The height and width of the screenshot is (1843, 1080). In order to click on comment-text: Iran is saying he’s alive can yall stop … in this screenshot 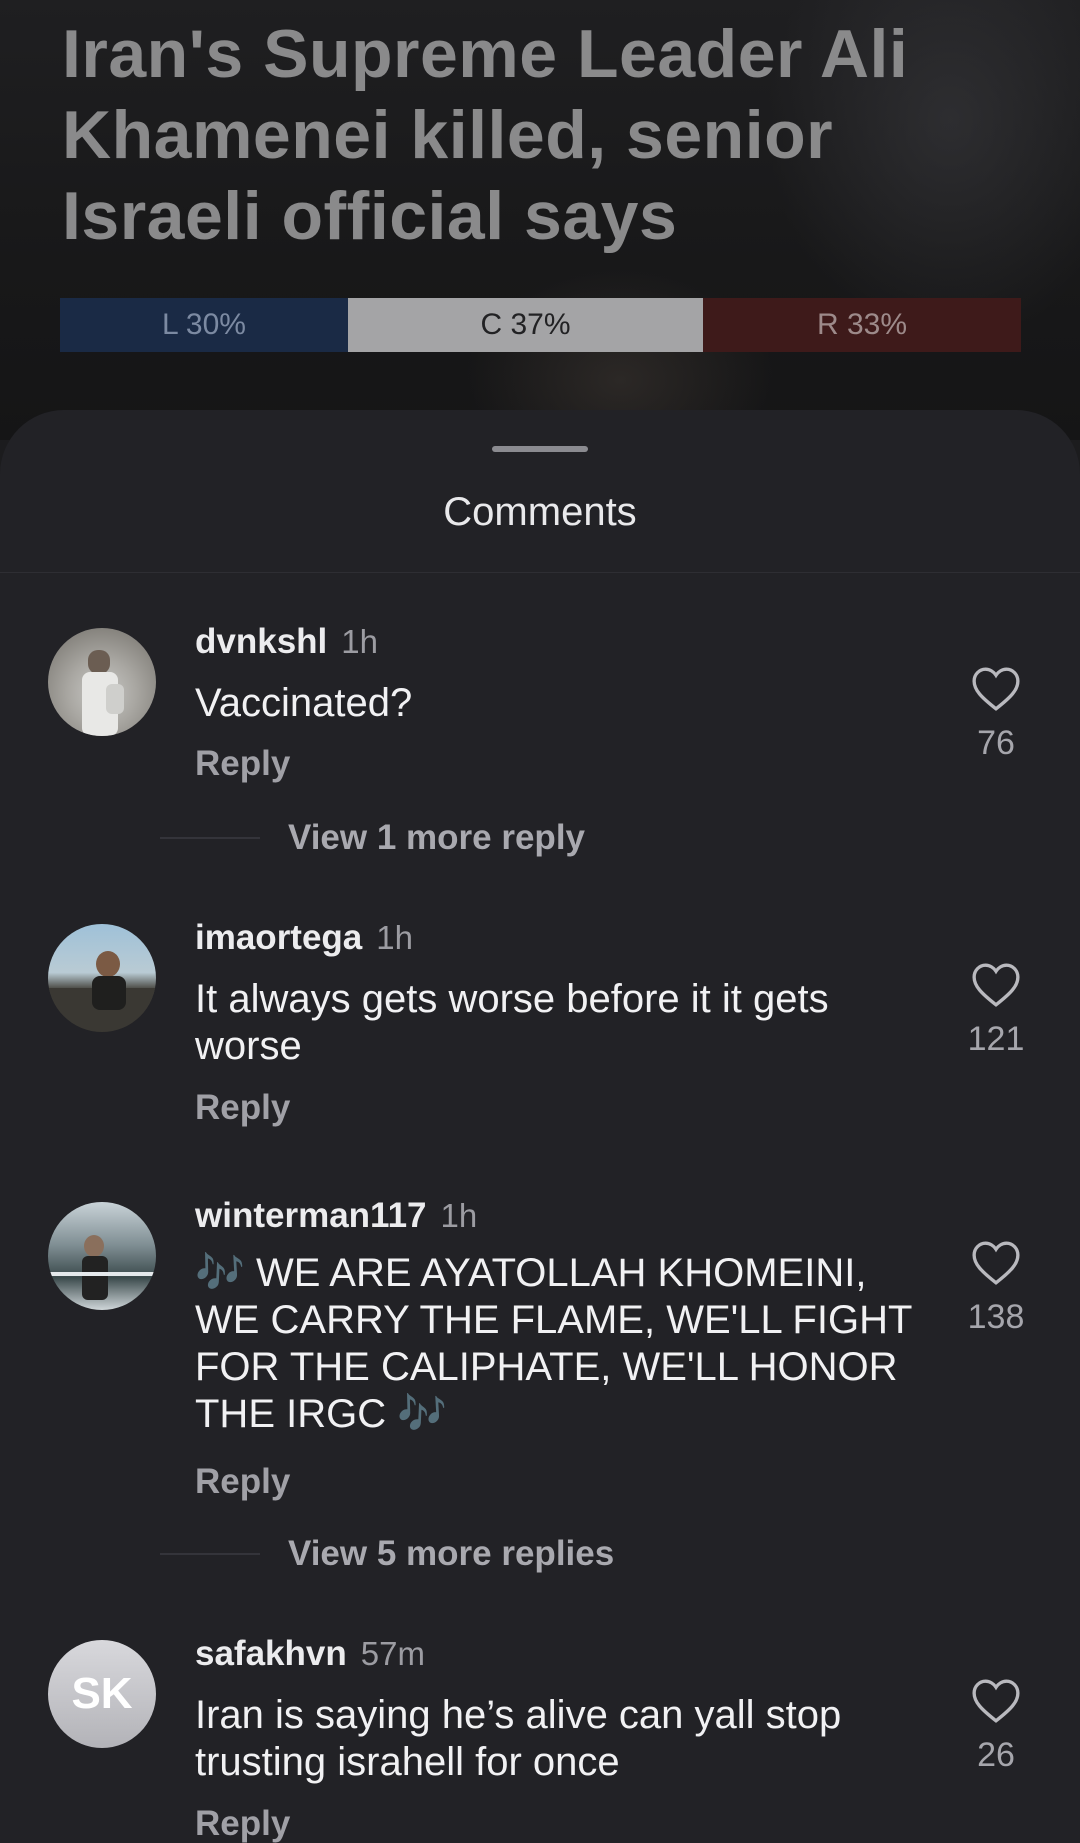, I will do `click(518, 1738)`.